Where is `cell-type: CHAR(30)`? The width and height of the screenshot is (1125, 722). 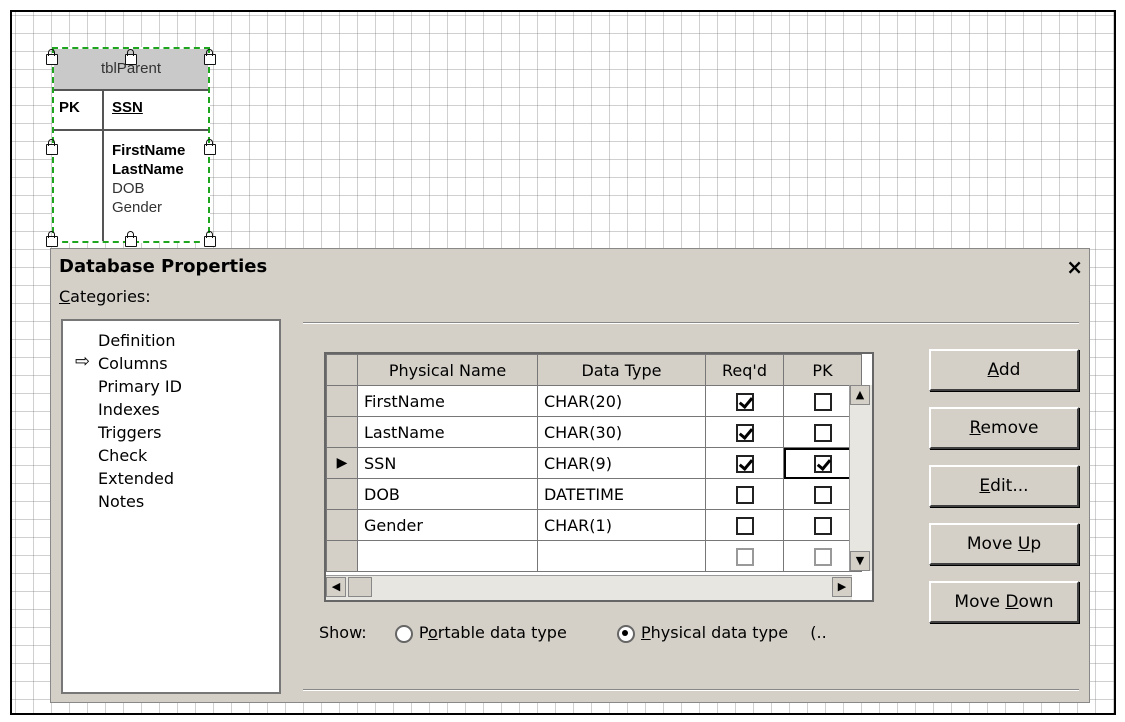 cell-type: CHAR(30) is located at coordinates (621, 432).